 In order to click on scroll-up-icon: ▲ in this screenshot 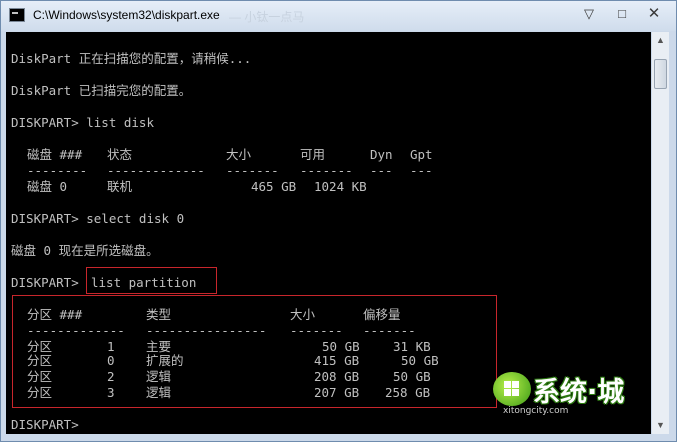, I will do `click(660, 40)`.